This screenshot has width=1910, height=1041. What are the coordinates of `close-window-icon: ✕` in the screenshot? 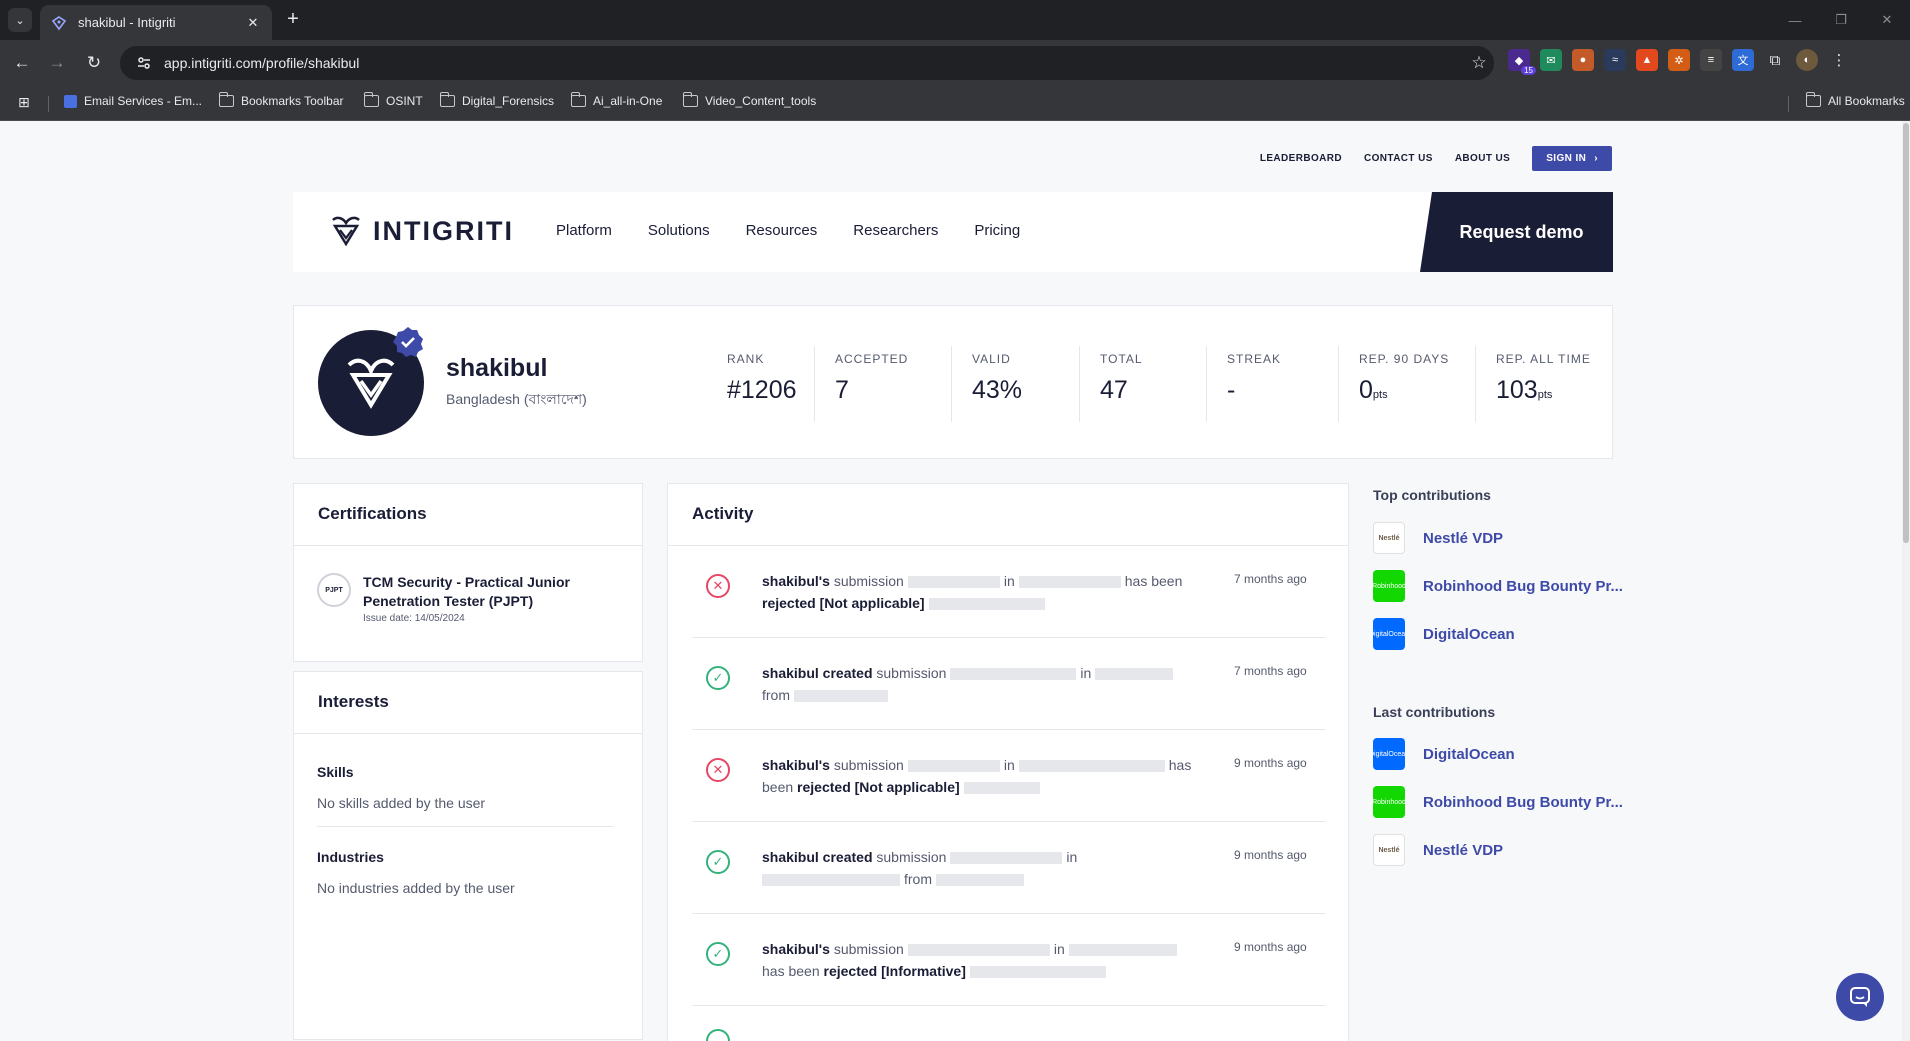 It's located at (1887, 20).